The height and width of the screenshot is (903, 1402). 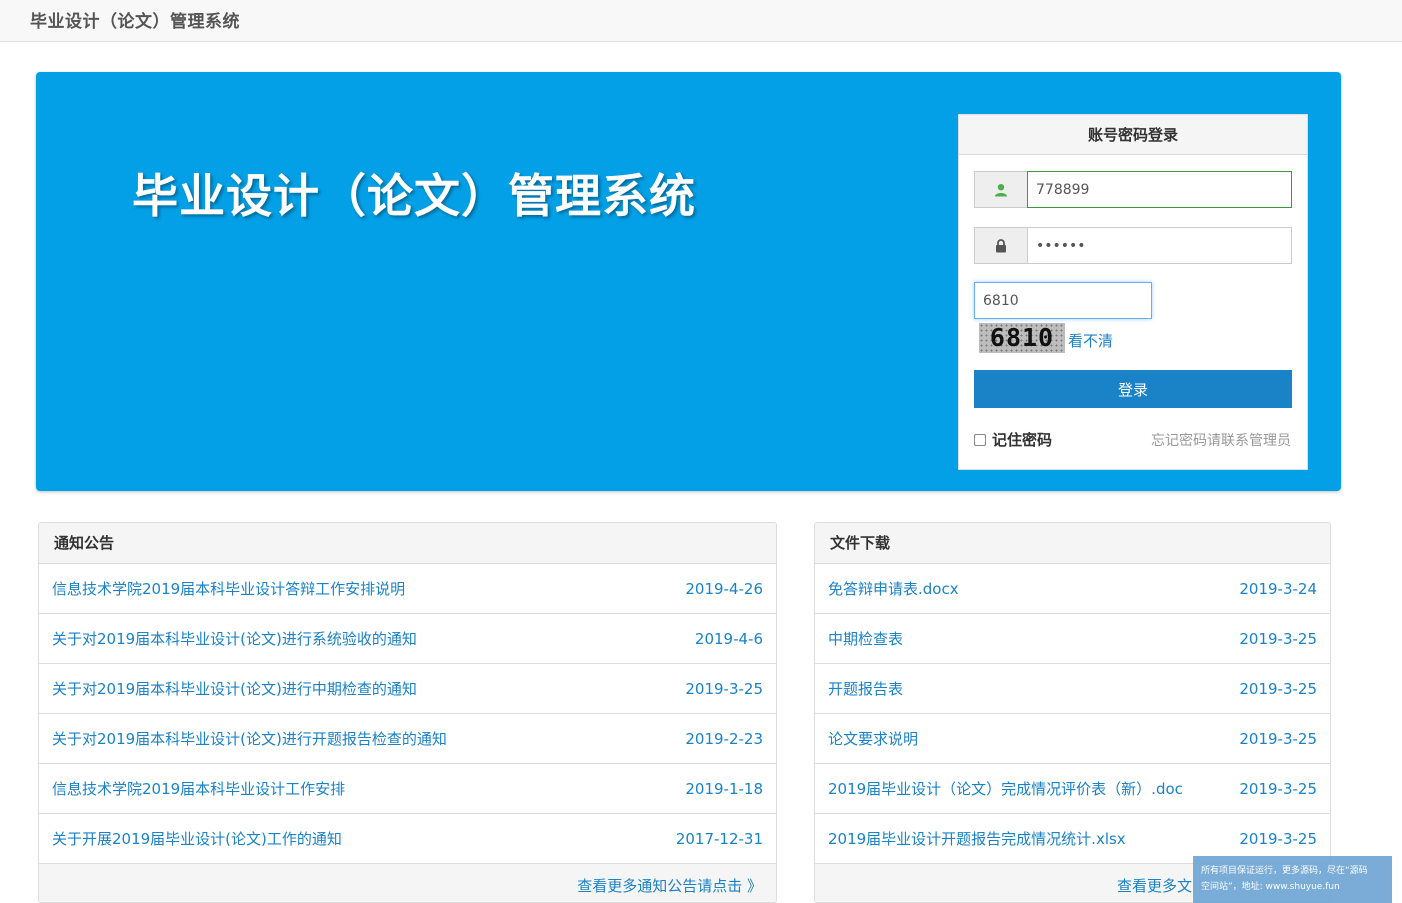 I want to click on login-button: 登录, so click(x=1133, y=389).